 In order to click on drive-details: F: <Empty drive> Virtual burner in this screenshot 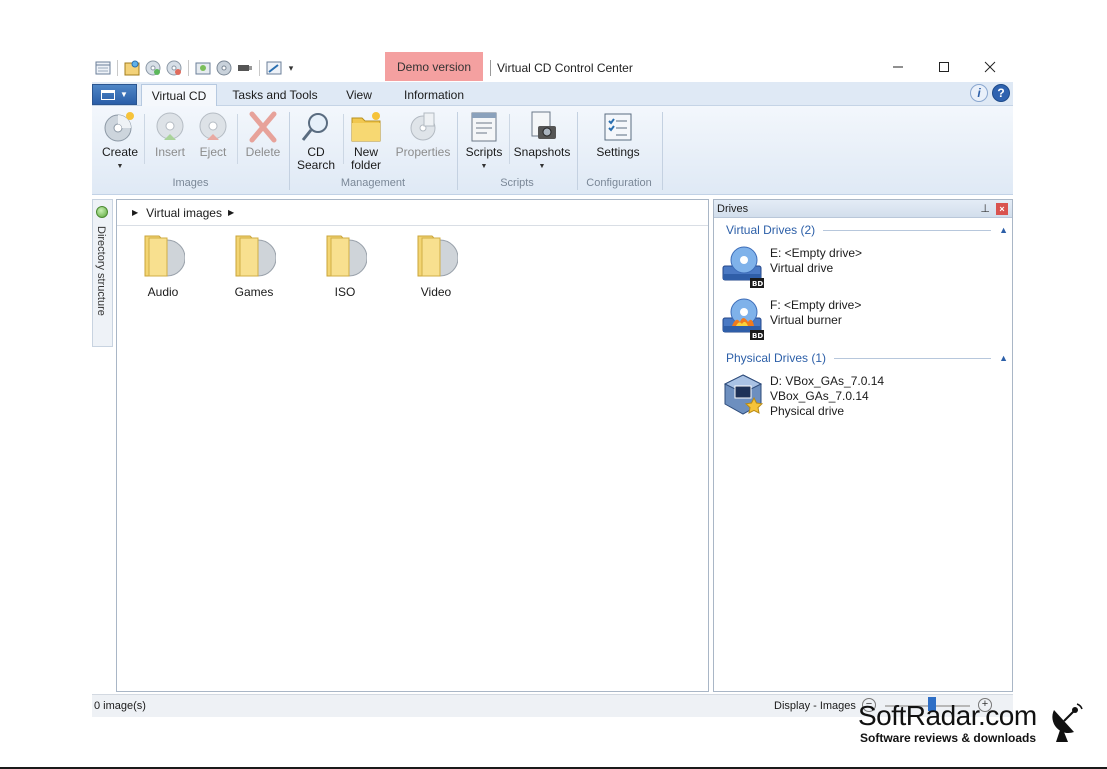, I will do `click(815, 313)`.